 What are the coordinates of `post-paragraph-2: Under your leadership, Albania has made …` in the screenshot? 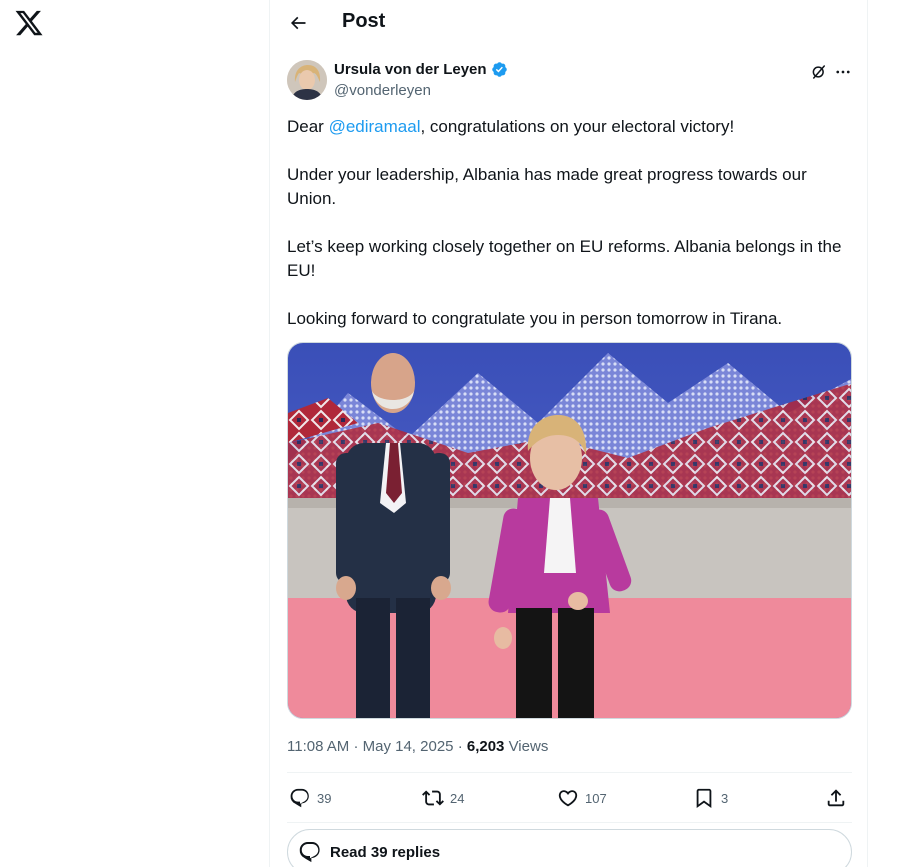 It's located at (547, 186).